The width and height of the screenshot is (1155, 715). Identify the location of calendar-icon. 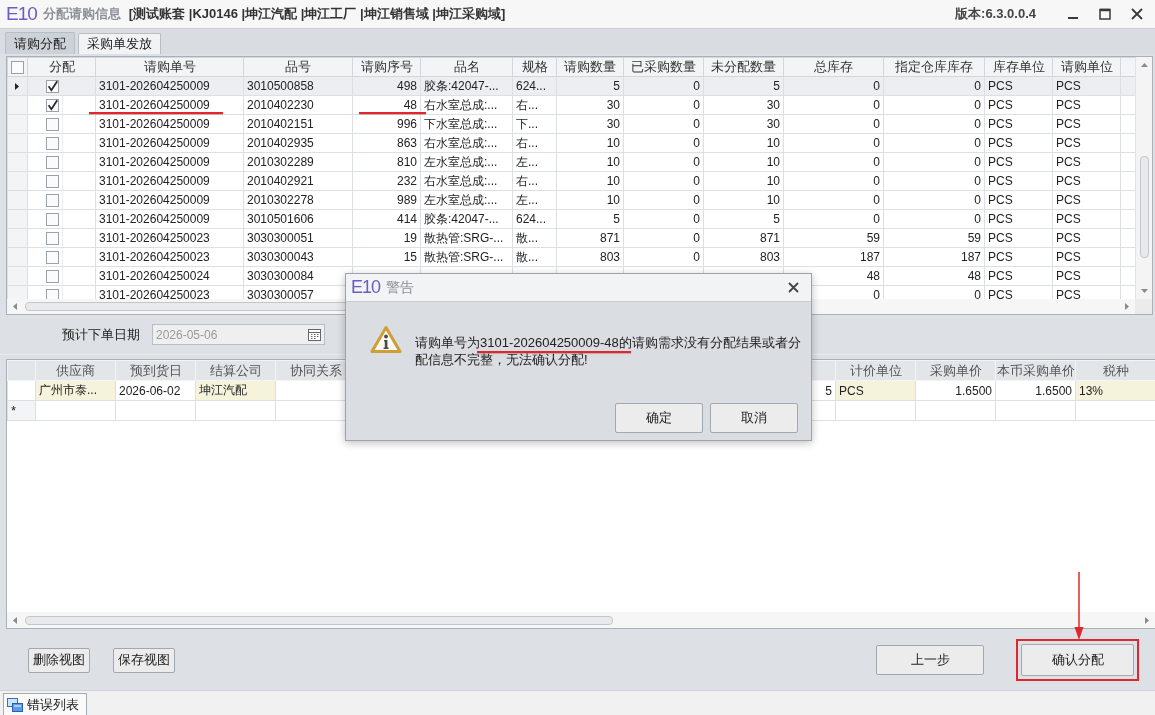
(314, 334).